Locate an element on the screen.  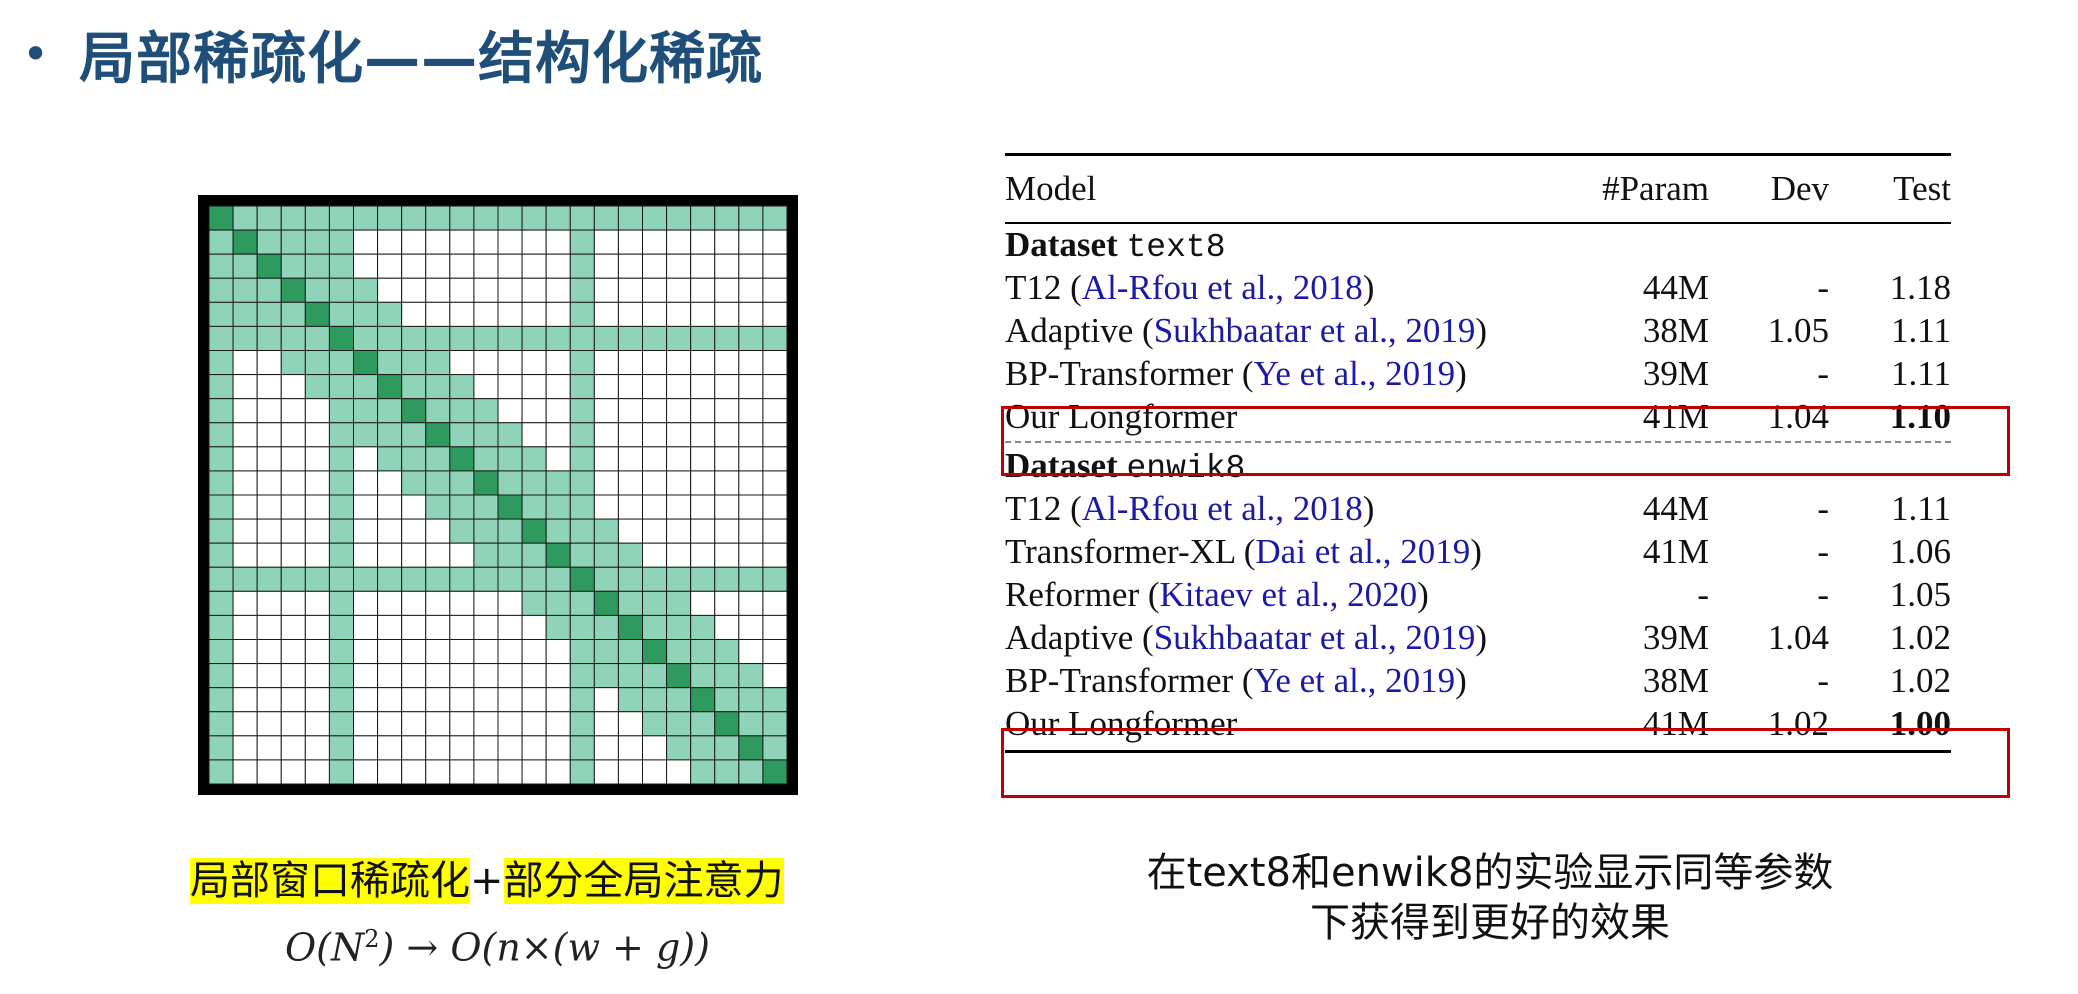
title-text: 局部稀疏化——结构化稀疏 is located at coordinates (421, 59).